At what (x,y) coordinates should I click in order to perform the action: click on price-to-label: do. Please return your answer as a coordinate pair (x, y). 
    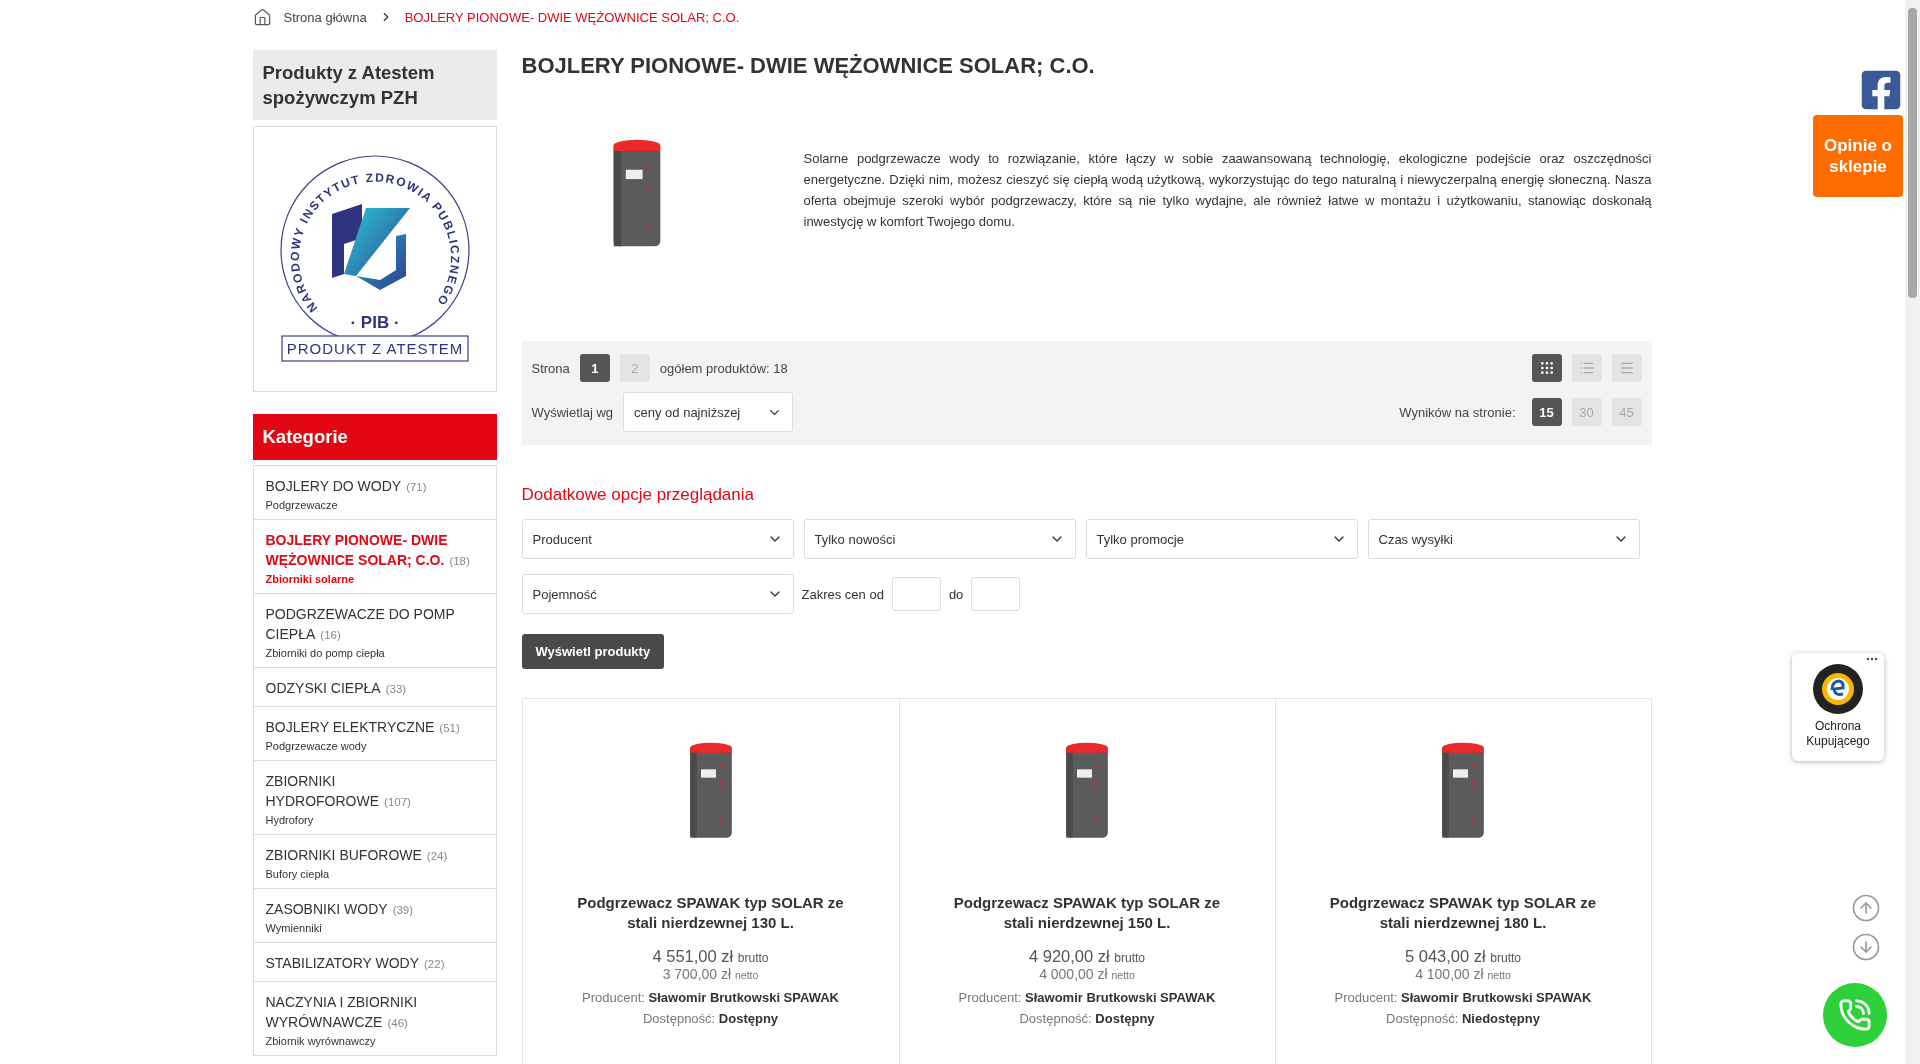
    Looking at the image, I should click on (956, 594).